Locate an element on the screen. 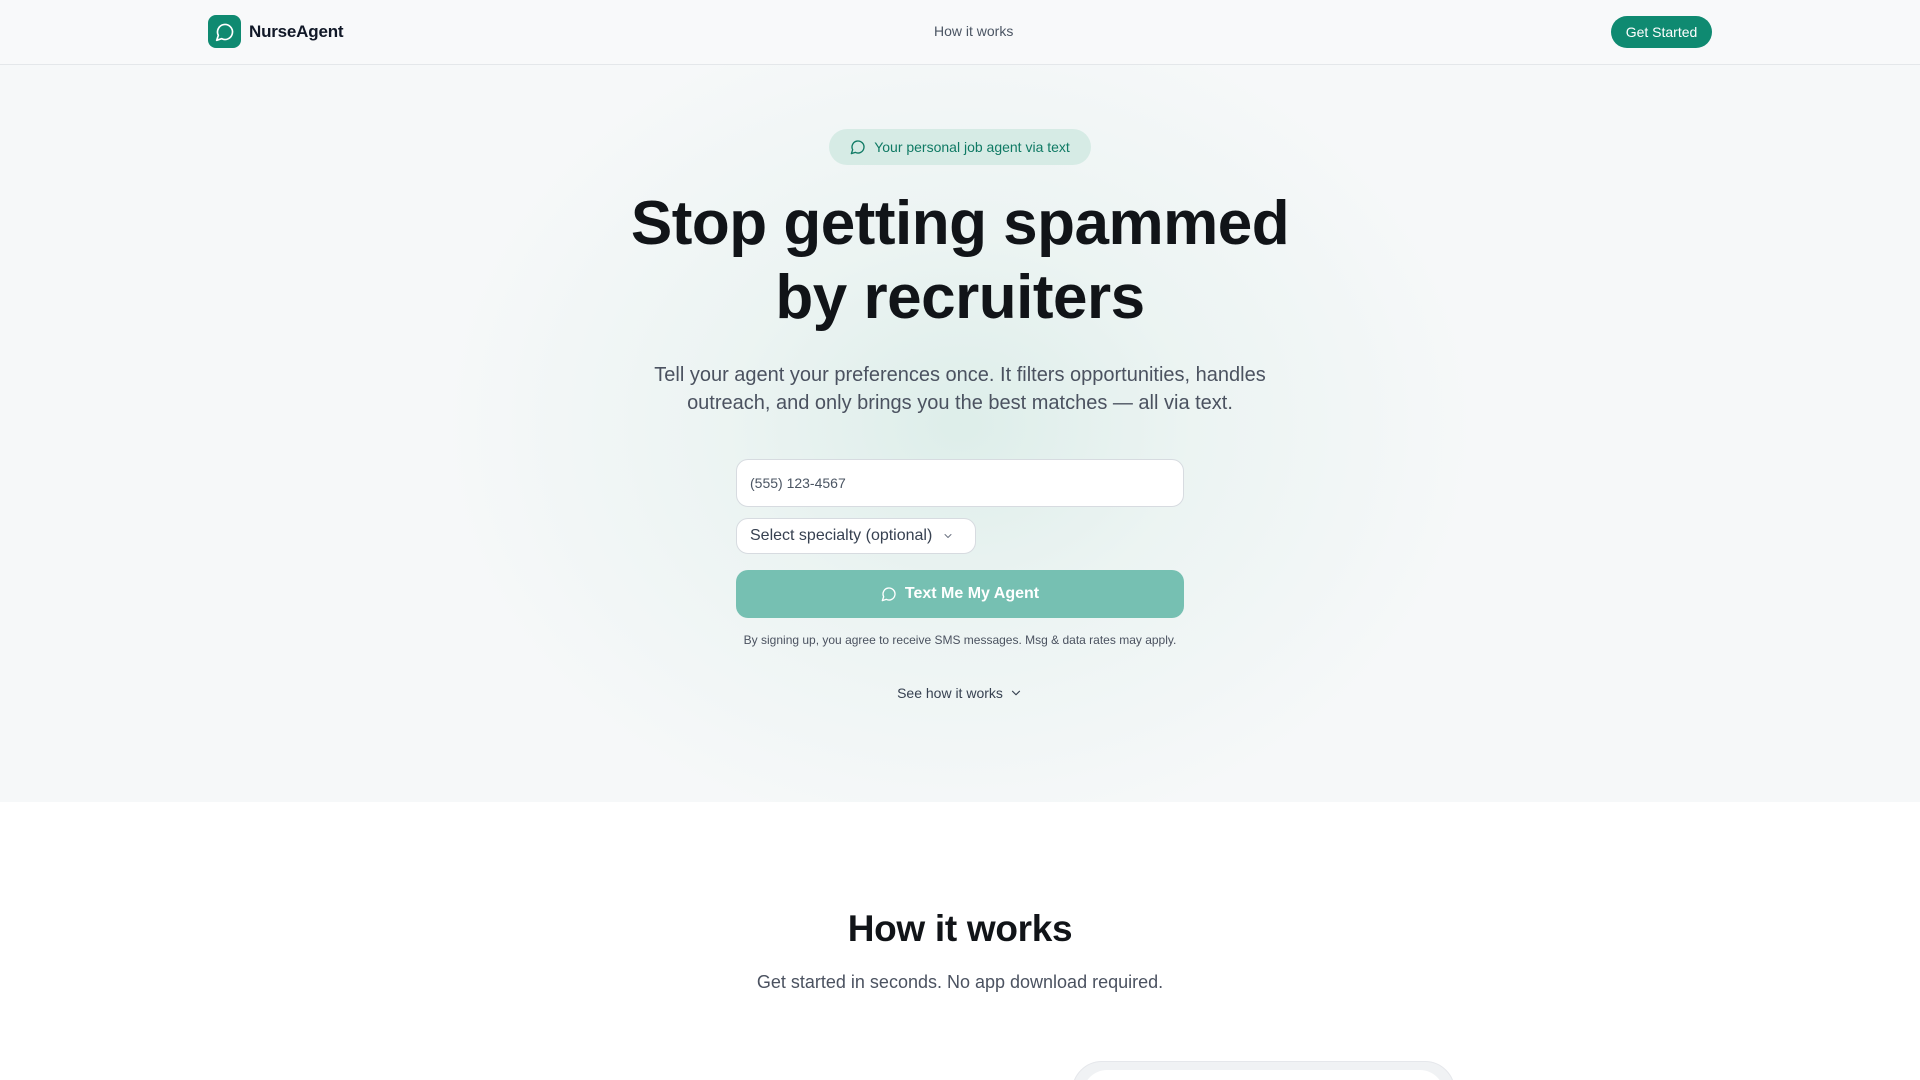 The height and width of the screenshot is (1080, 1920). hero-badge-text: Your personal job agent via text is located at coordinates (972, 147).